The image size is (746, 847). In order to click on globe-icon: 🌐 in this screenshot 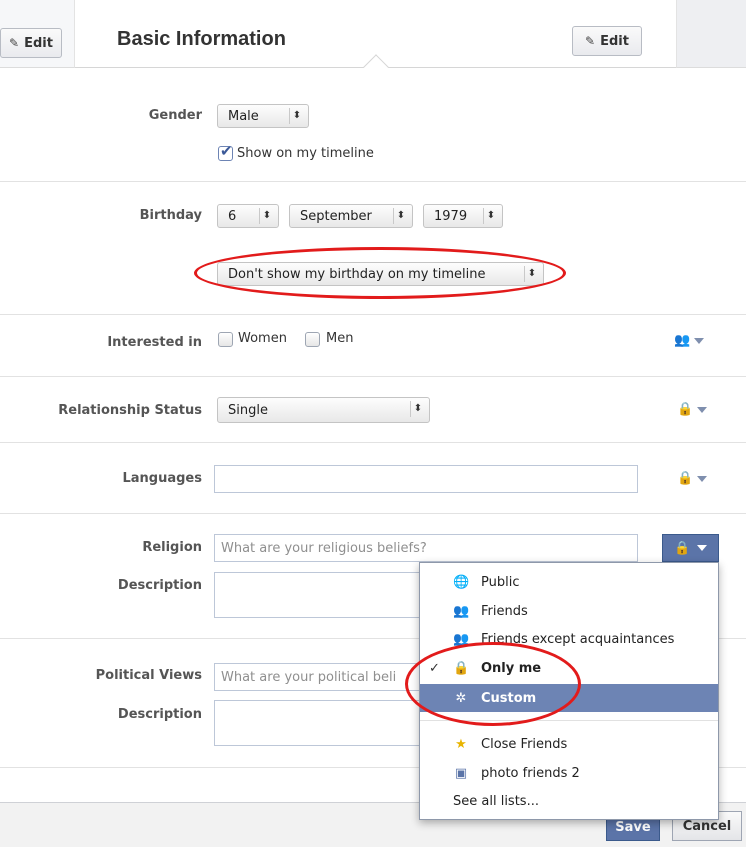, I will do `click(461, 582)`.